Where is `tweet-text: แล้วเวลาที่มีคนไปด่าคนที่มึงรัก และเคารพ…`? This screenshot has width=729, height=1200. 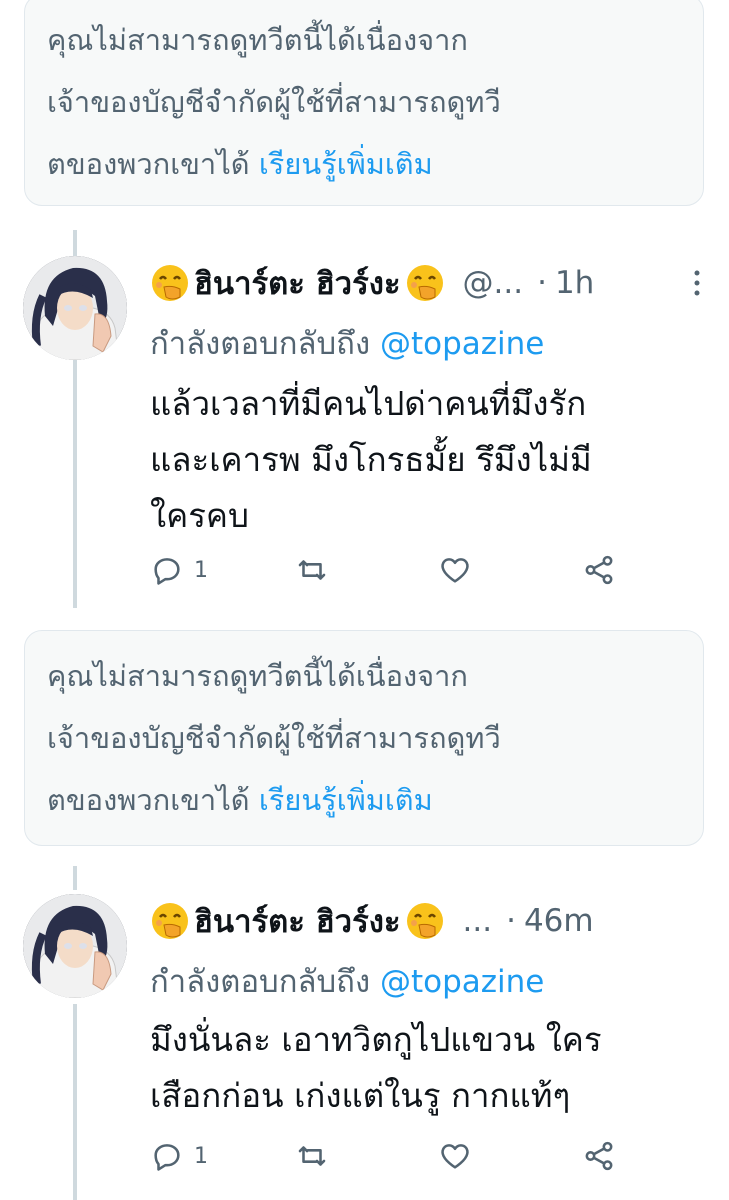 tweet-text: แล้วเวลาที่มีคนไปด่าคนที่มึงรัก และเคารพ… is located at coordinates (420, 460).